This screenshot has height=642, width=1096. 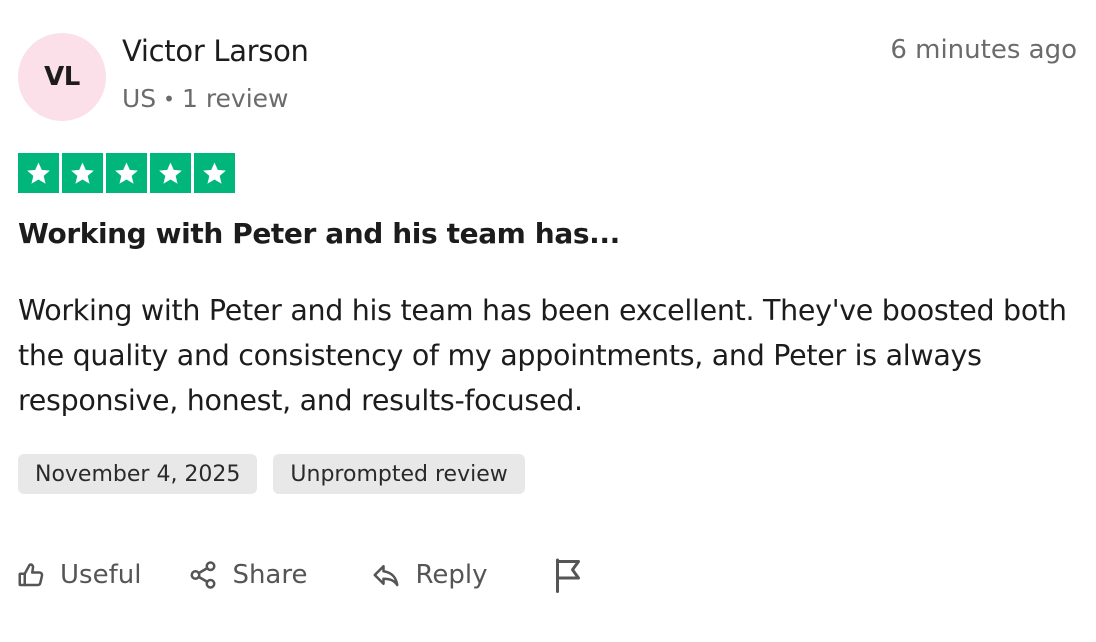 I want to click on reviewer-country: US, so click(x=139, y=98).